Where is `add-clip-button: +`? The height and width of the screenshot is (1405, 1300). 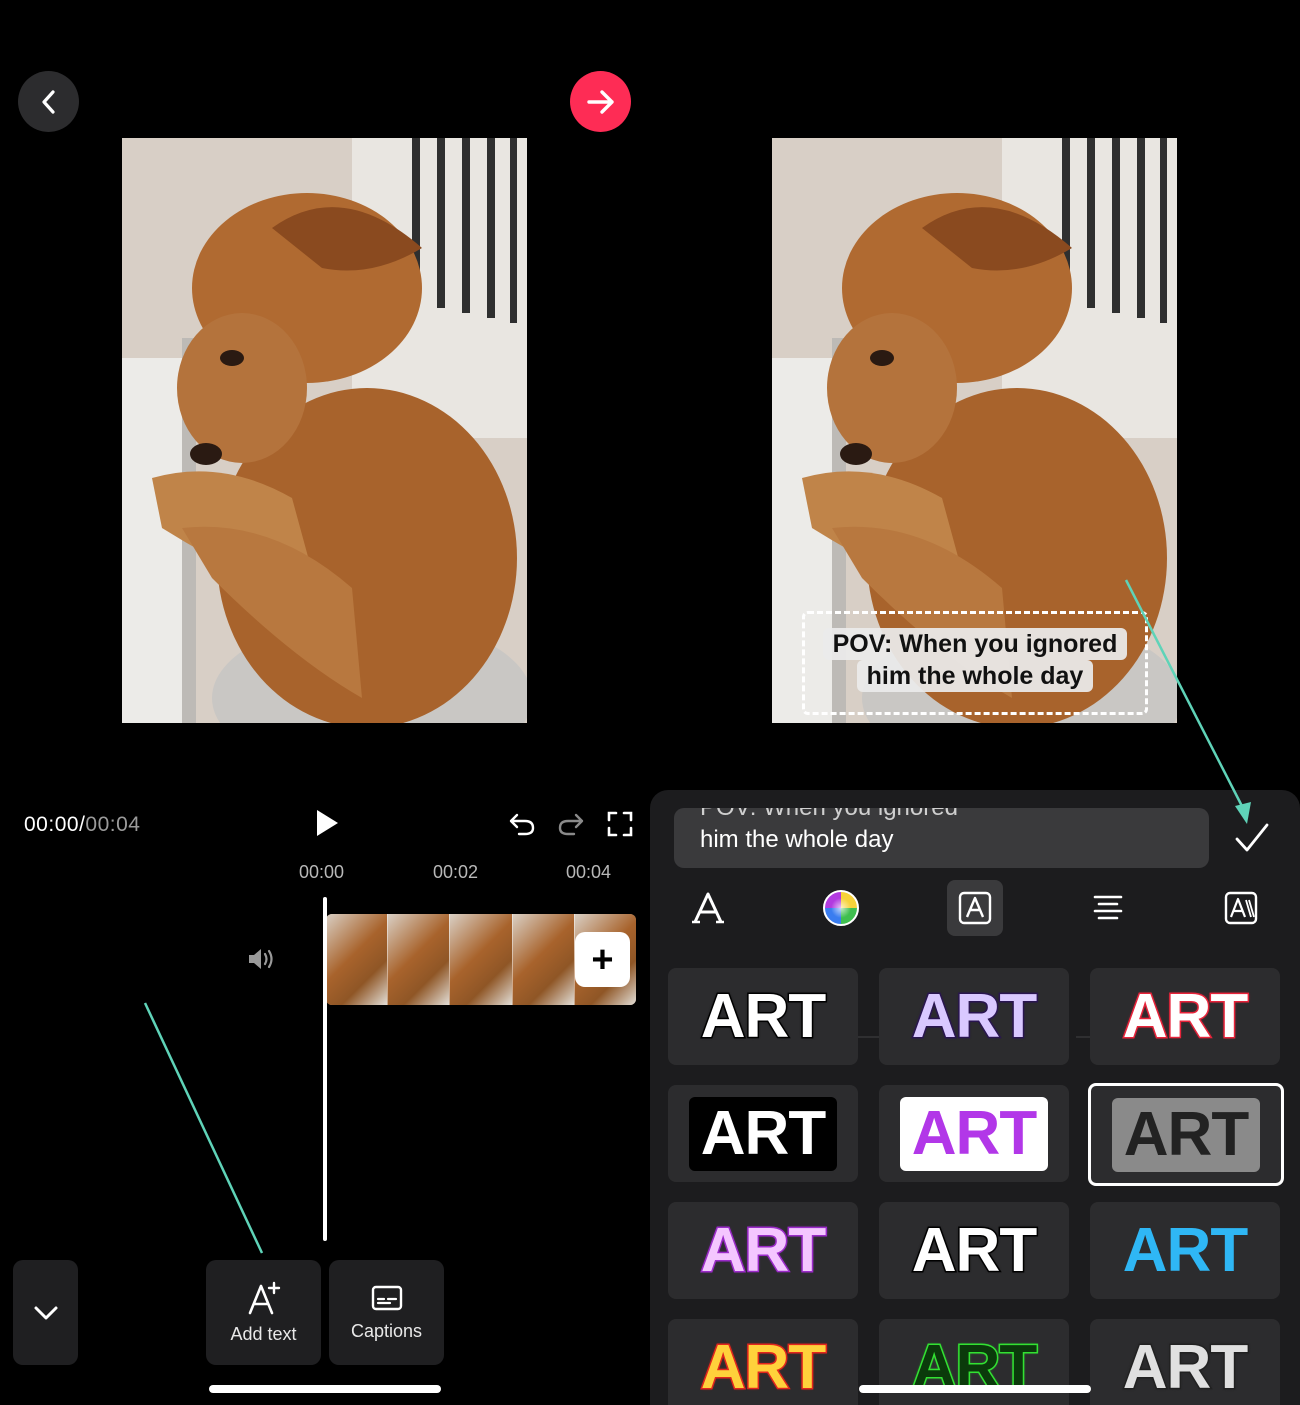
add-clip-button: + is located at coordinates (602, 959).